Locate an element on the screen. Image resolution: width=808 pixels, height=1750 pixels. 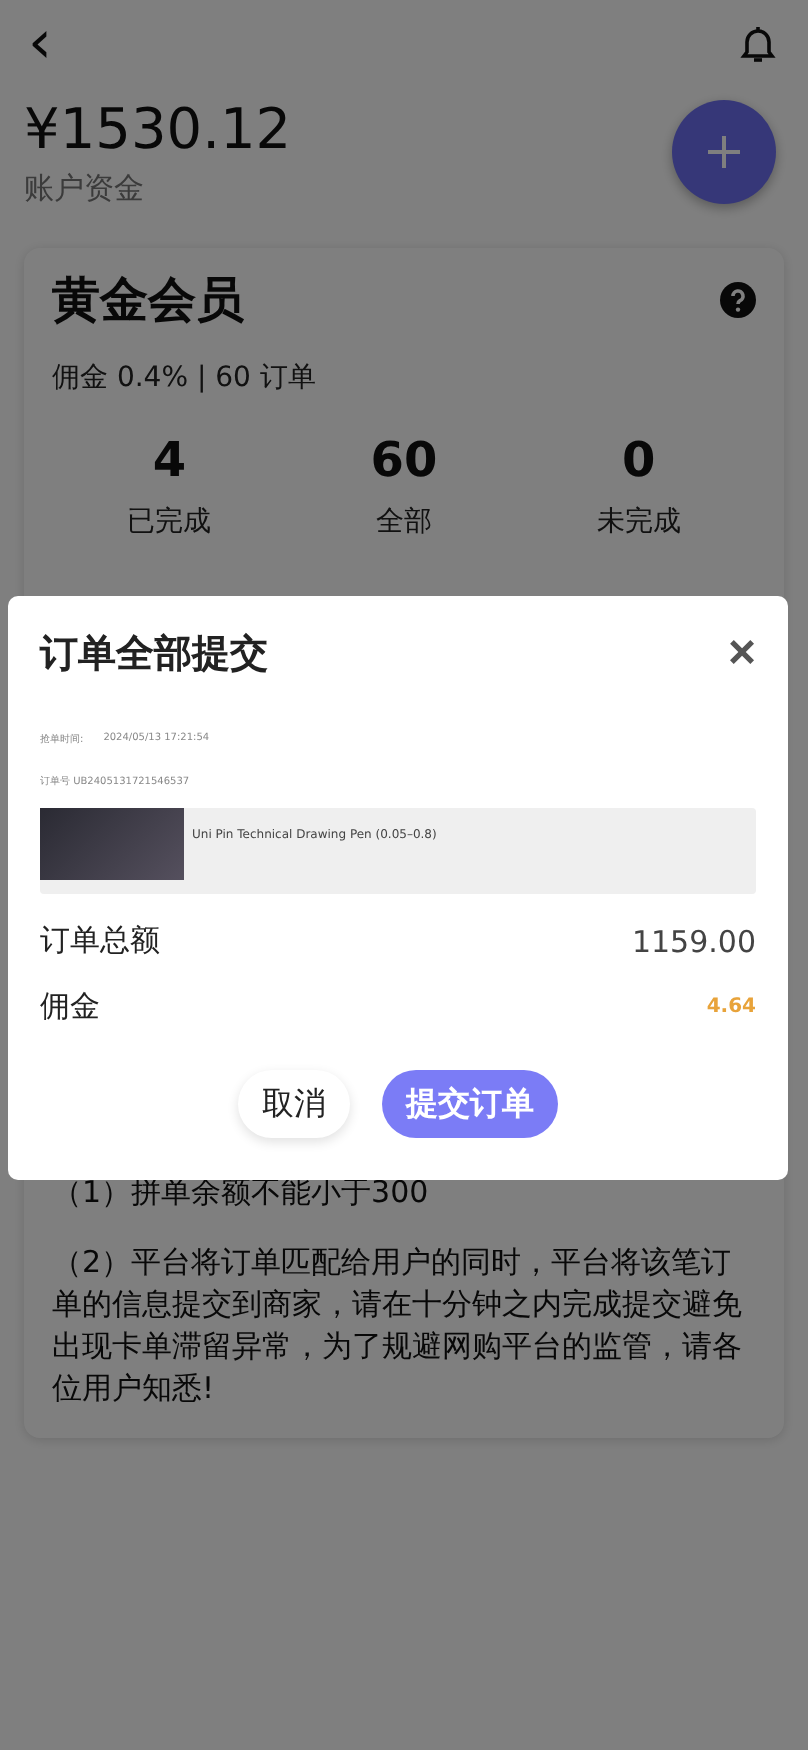
help-icon is located at coordinates (738, 300).